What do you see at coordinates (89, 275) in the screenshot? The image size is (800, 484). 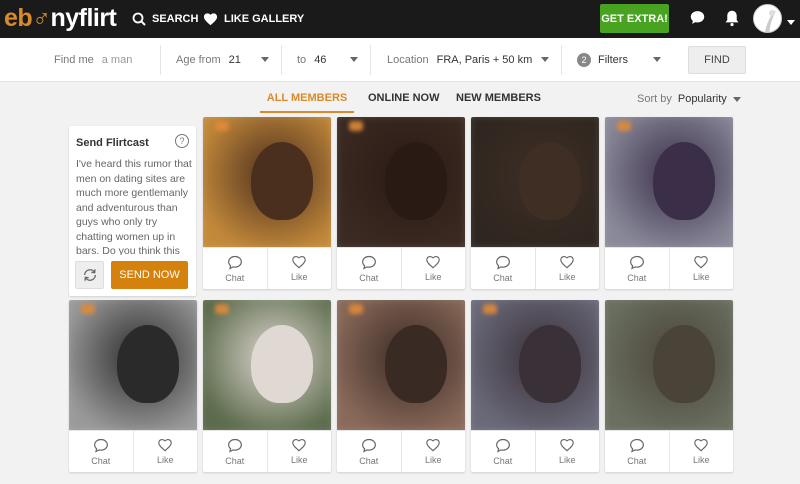 I see `refresh-message-button` at bounding box center [89, 275].